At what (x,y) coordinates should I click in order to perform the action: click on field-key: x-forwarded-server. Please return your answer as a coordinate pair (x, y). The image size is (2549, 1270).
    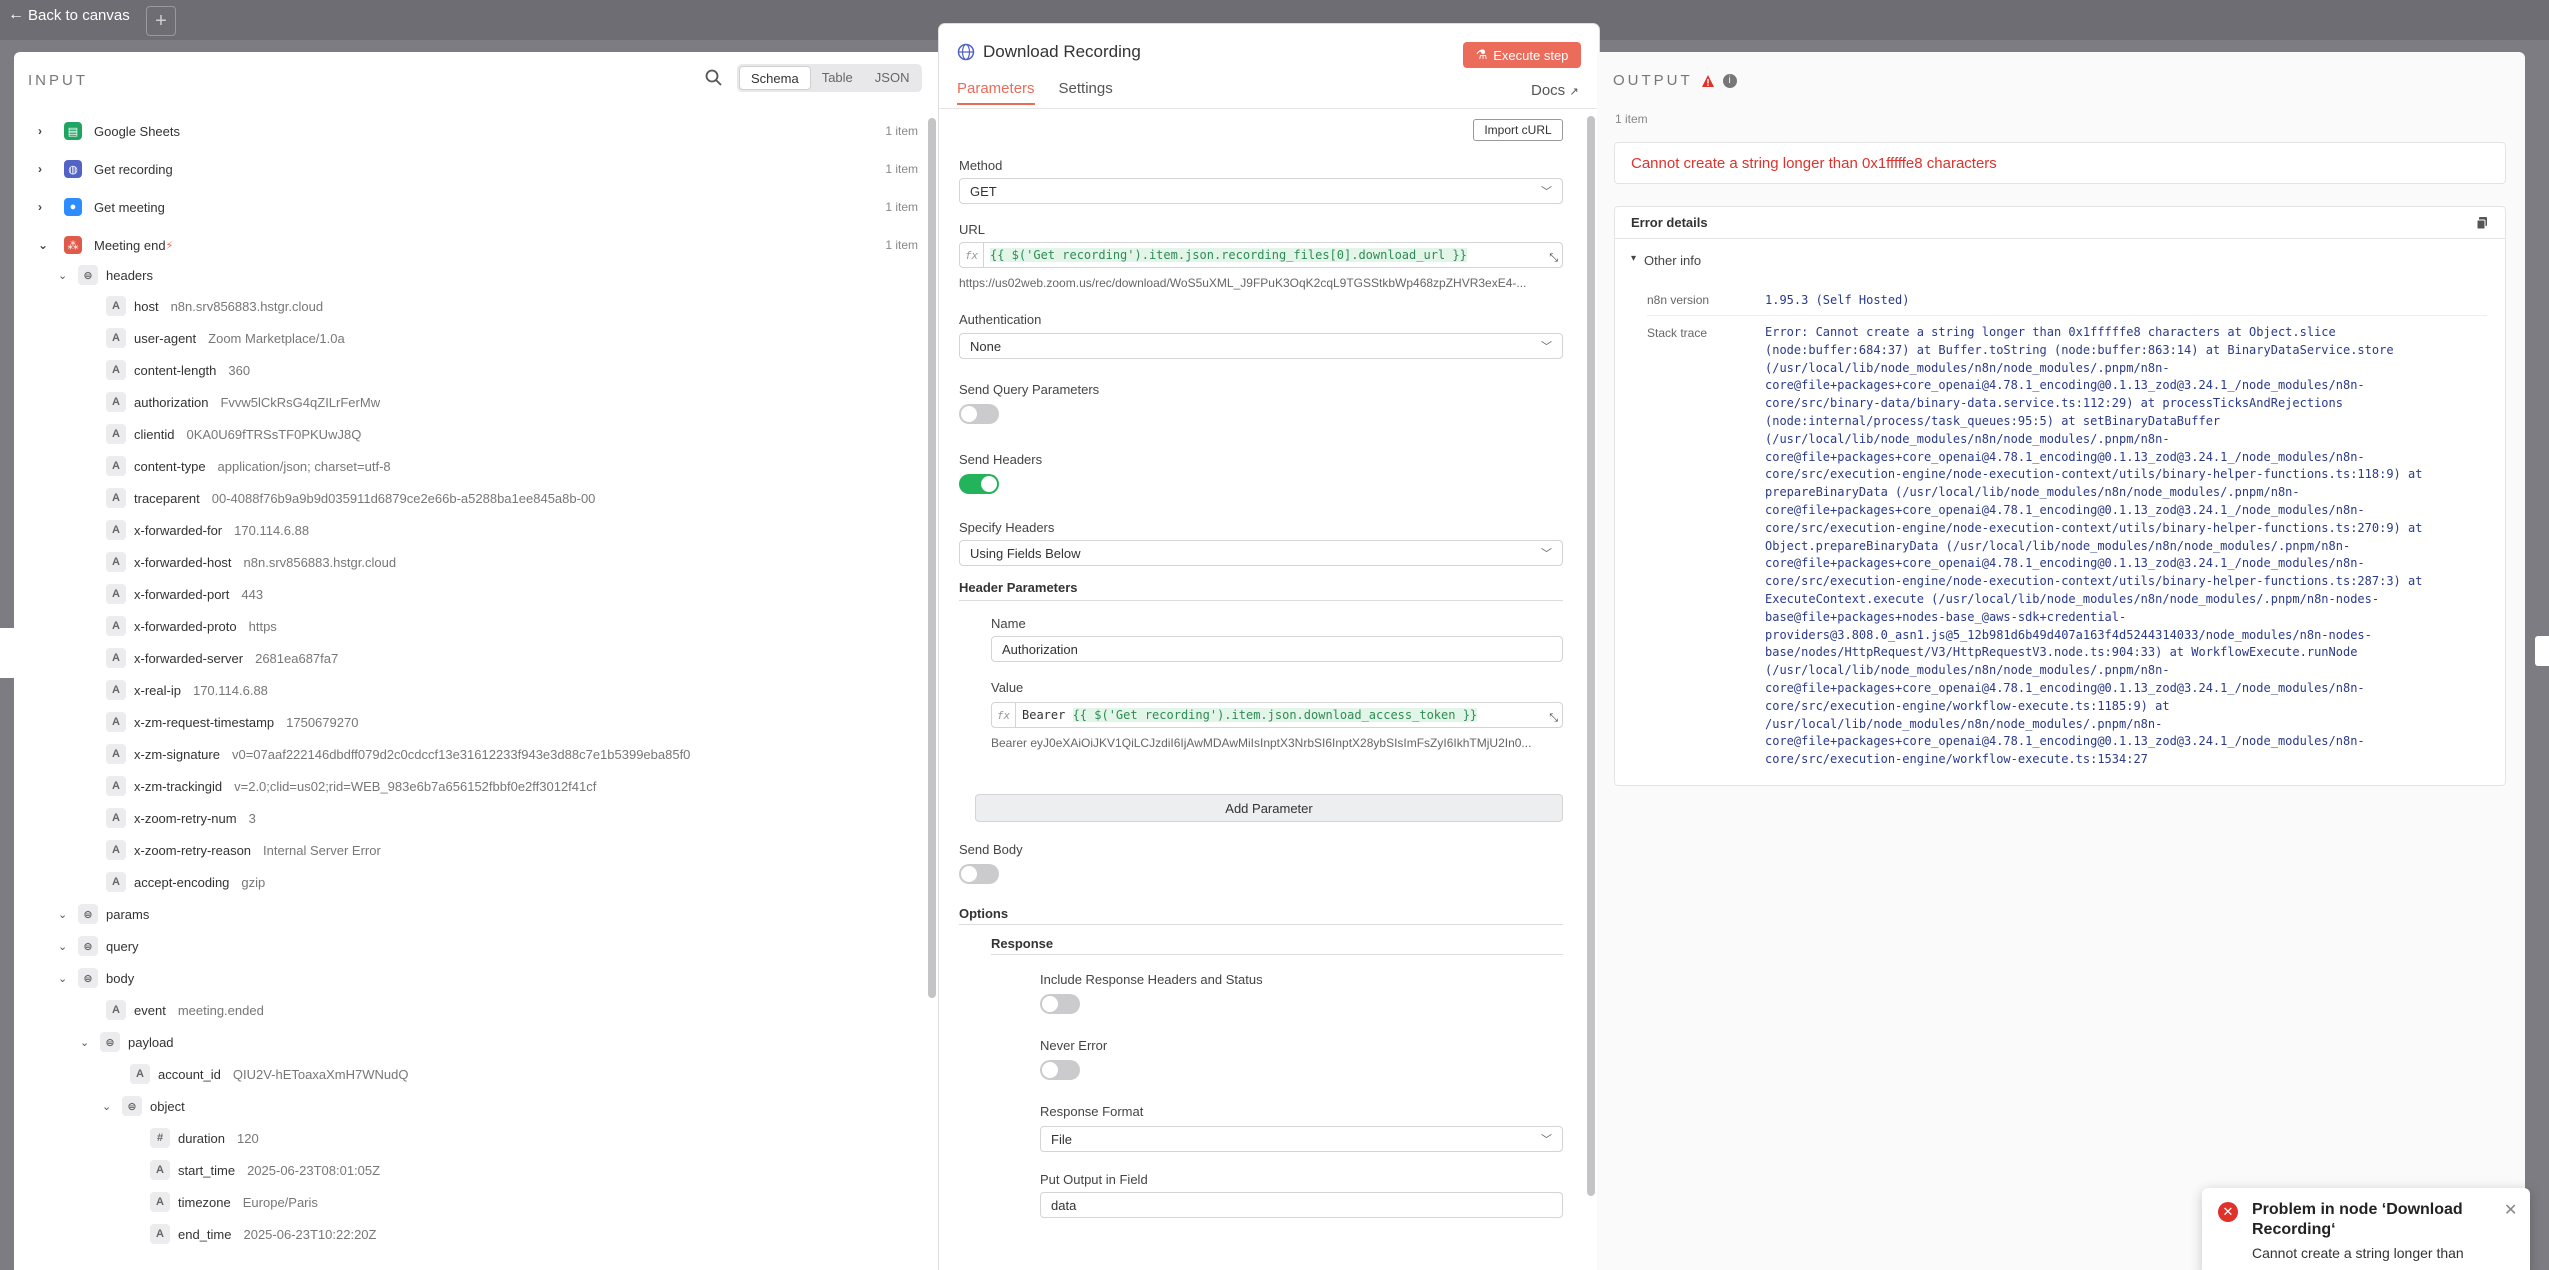
    Looking at the image, I should click on (188, 658).